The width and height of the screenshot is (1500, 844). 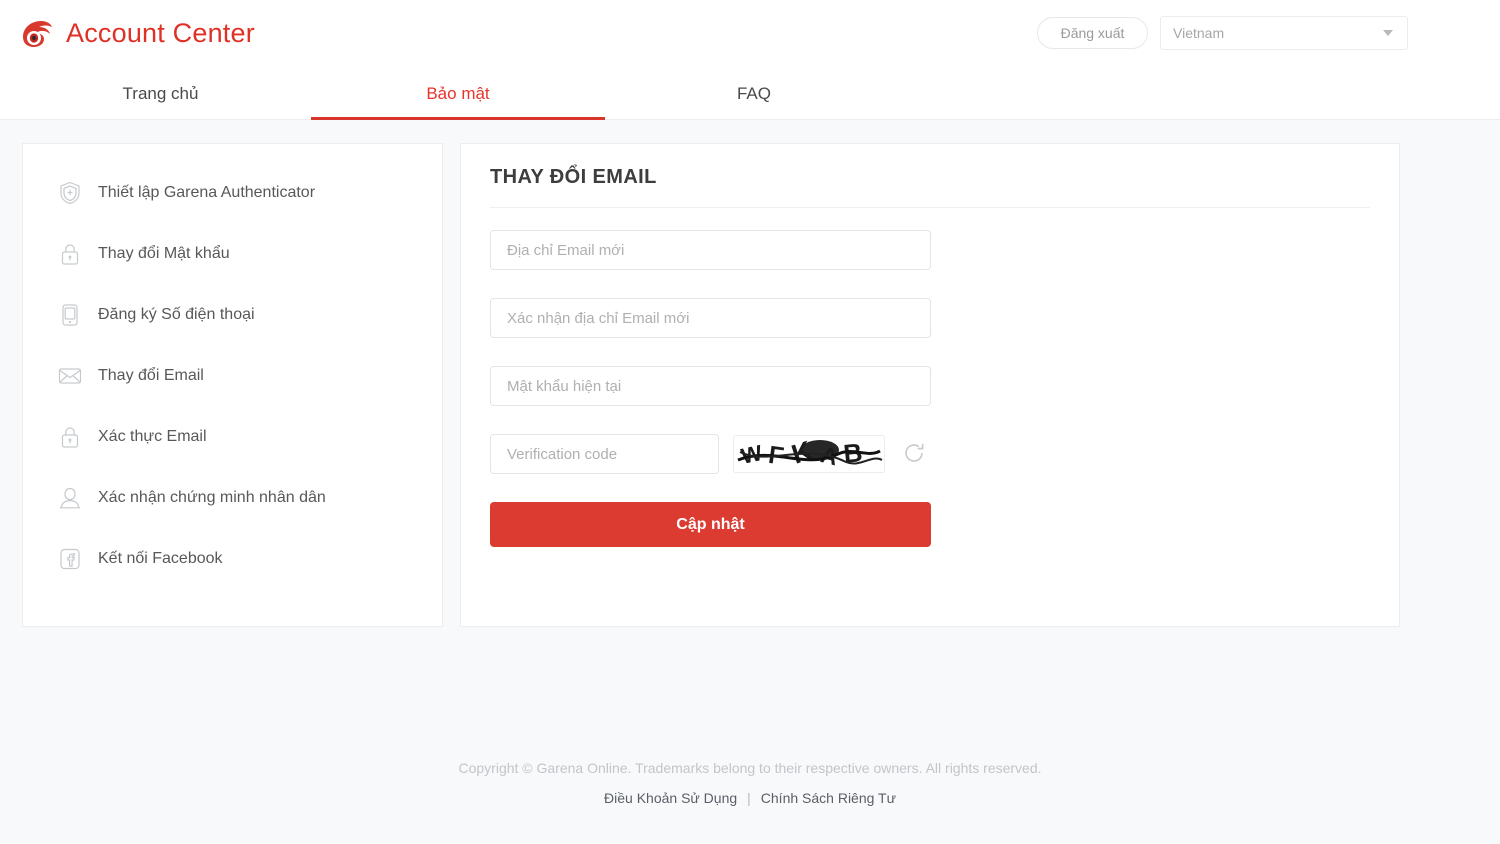 What do you see at coordinates (232, 375) in the screenshot?
I see `sidebar-item-change-email: Thay đổi Email` at bounding box center [232, 375].